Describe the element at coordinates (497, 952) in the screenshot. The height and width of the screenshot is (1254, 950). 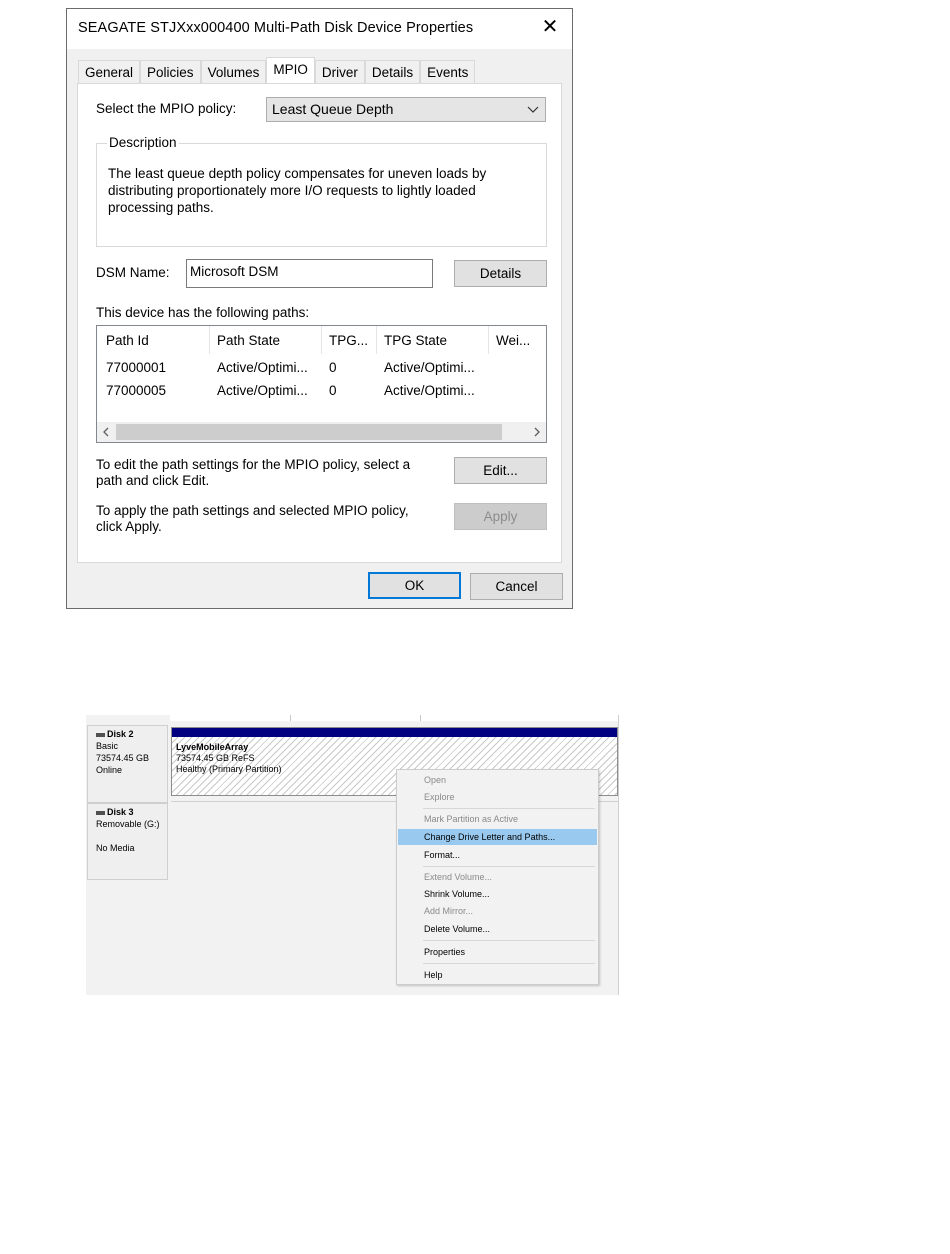
I see `menu-item-properties: Properties` at that location.